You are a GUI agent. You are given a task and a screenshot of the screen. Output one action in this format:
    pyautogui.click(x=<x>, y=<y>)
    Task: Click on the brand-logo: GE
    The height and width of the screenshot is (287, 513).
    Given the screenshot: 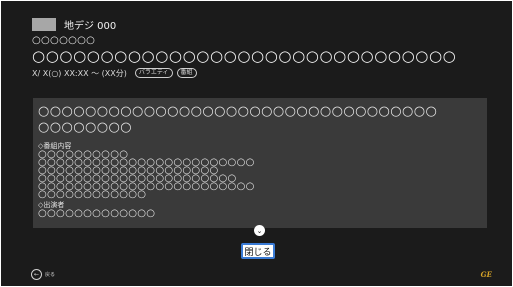 What is the action you would take?
    pyautogui.click(x=486, y=274)
    